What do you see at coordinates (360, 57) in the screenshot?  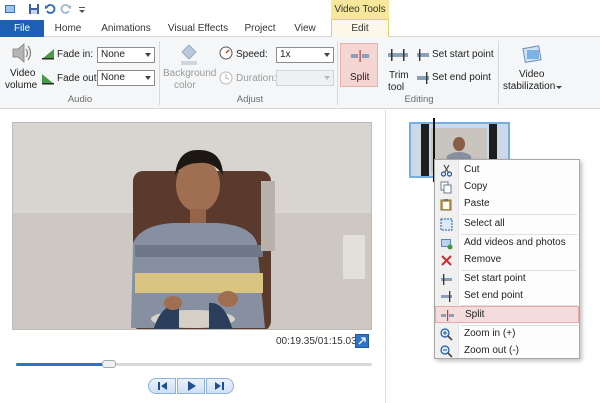 I see `split-icon` at bounding box center [360, 57].